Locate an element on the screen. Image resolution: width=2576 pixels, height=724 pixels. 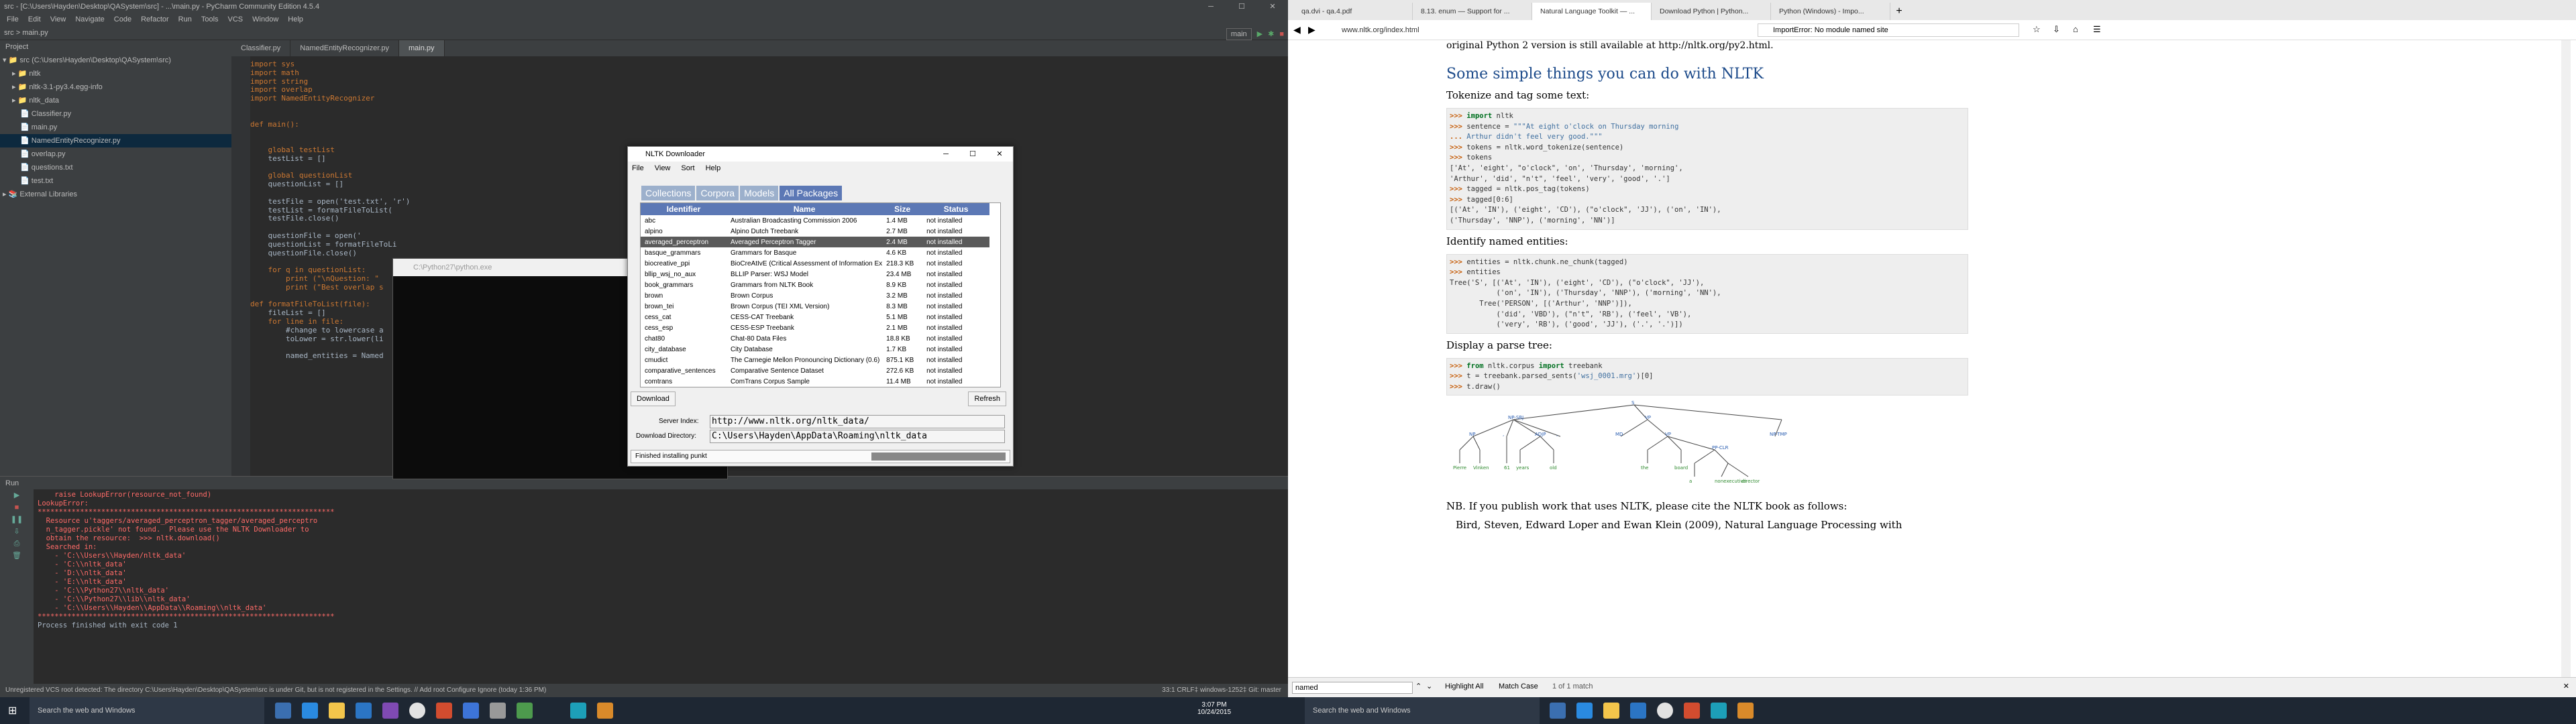
tree-item-selected: 📄 NamedEntityRecognizer.py is located at coordinates (115, 140).